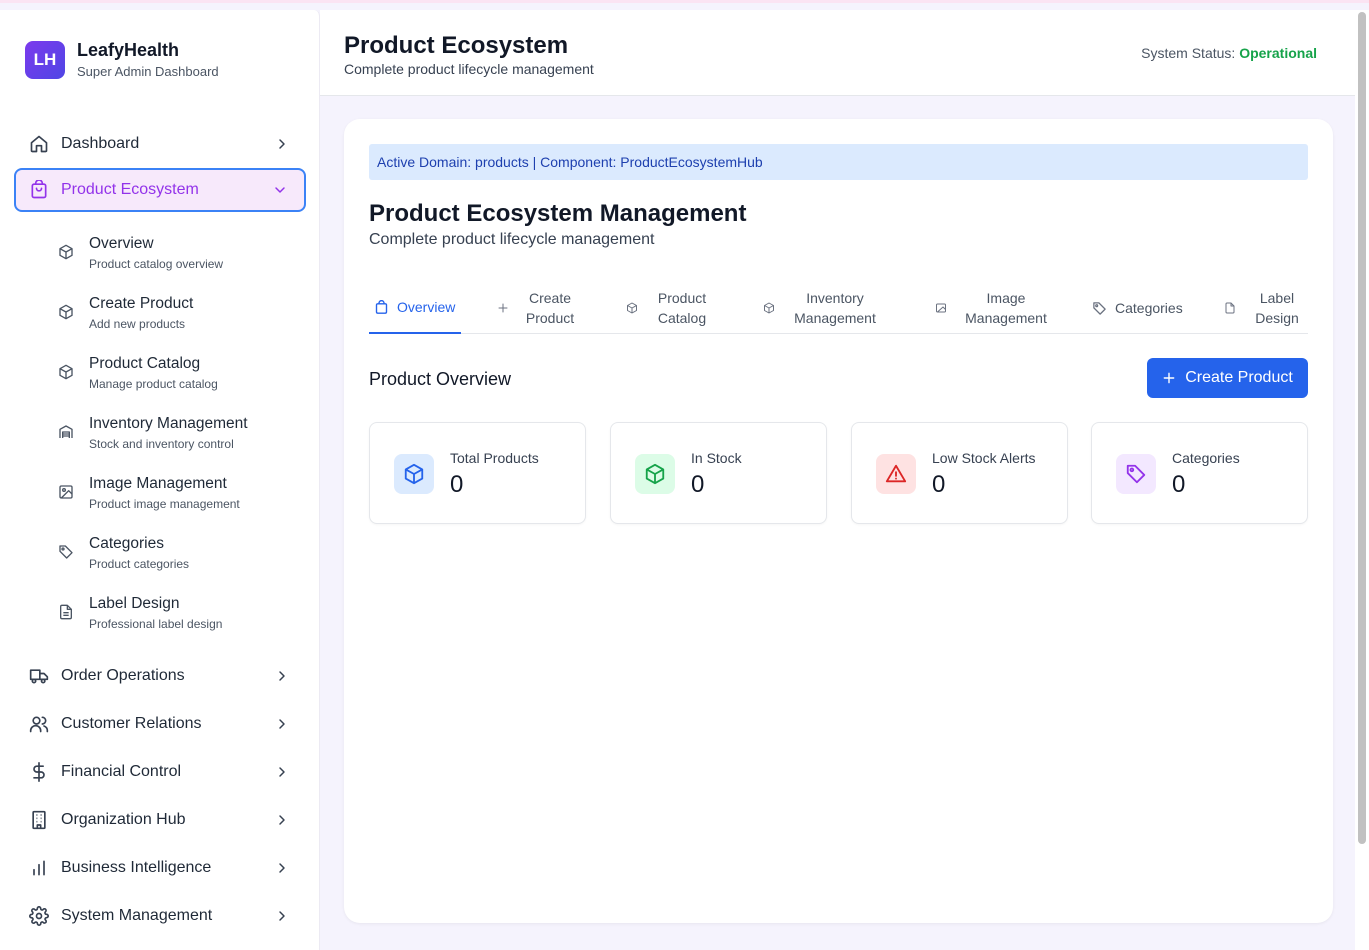  I want to click on subitem-title: Label Design, so click(134, 603).